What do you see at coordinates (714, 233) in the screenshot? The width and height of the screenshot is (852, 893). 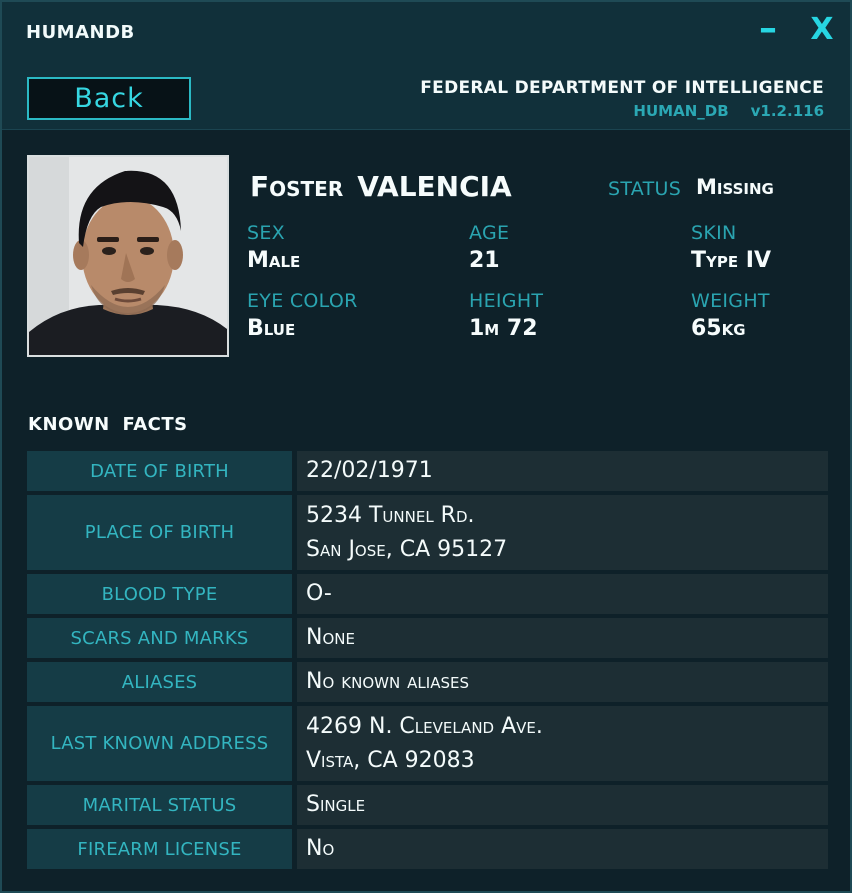 I see `attr-label: SKIN` at bounding box center [714, 233].